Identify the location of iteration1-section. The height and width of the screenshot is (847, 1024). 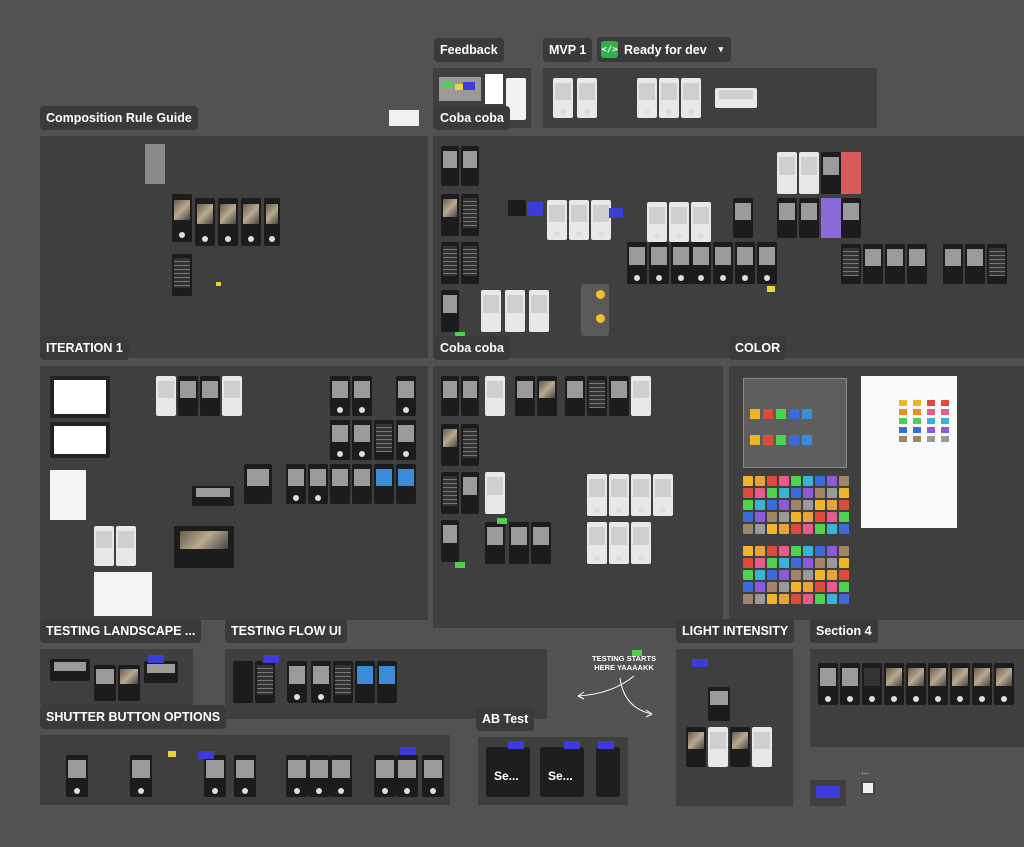
(234, 247).